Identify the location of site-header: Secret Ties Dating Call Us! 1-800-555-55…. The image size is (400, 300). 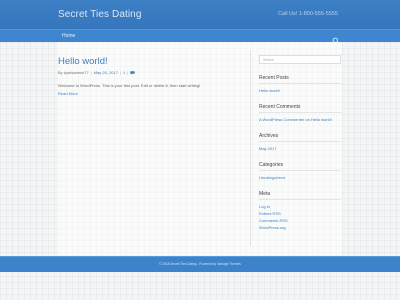
(200, 14).